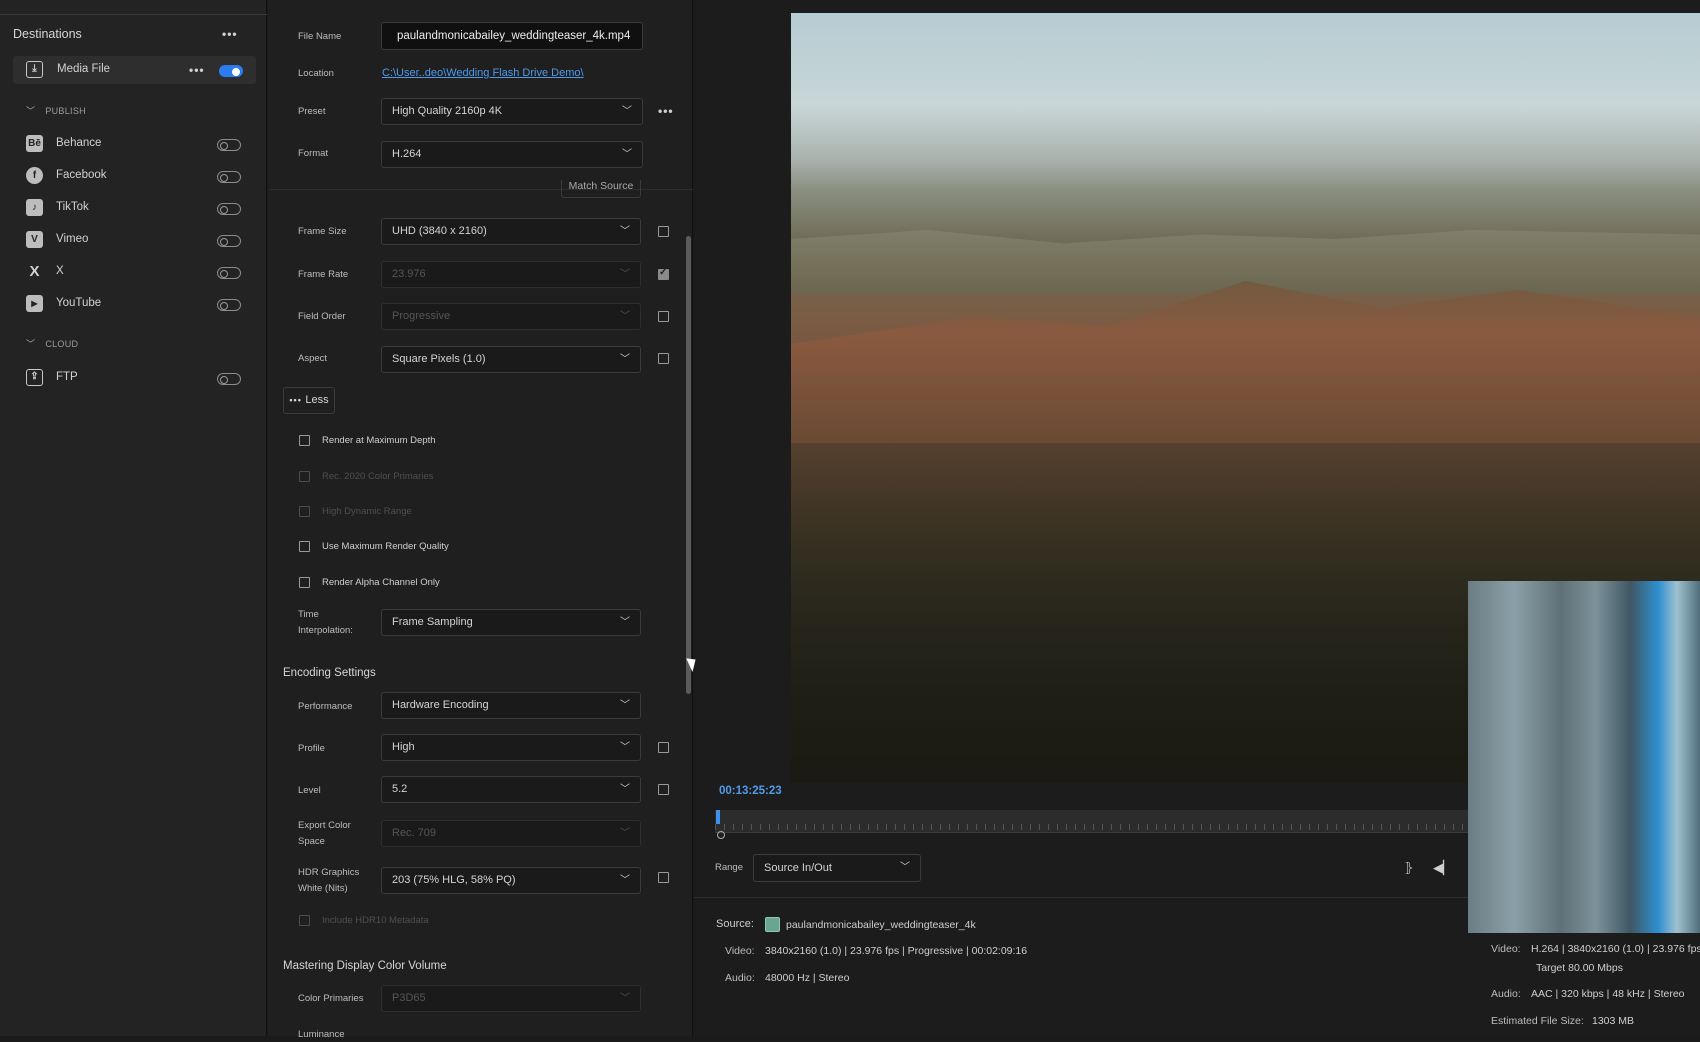 Image resolution: width=1700 pixels, height=1042 pixels. What do you see at coordinates (512, 111) in the screenshot?
I see `preset-dropdown: High Quality 2160p 4K ﹀` at bounding box center [512, 111].